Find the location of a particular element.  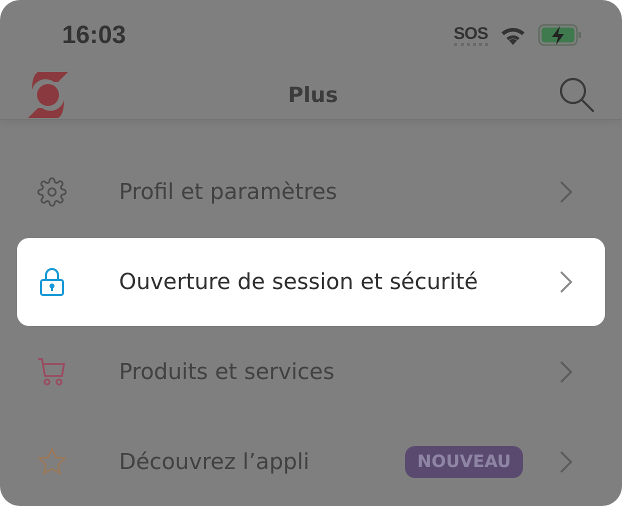

menu-item-label: Produits et services is located at coordinates (227, 372).